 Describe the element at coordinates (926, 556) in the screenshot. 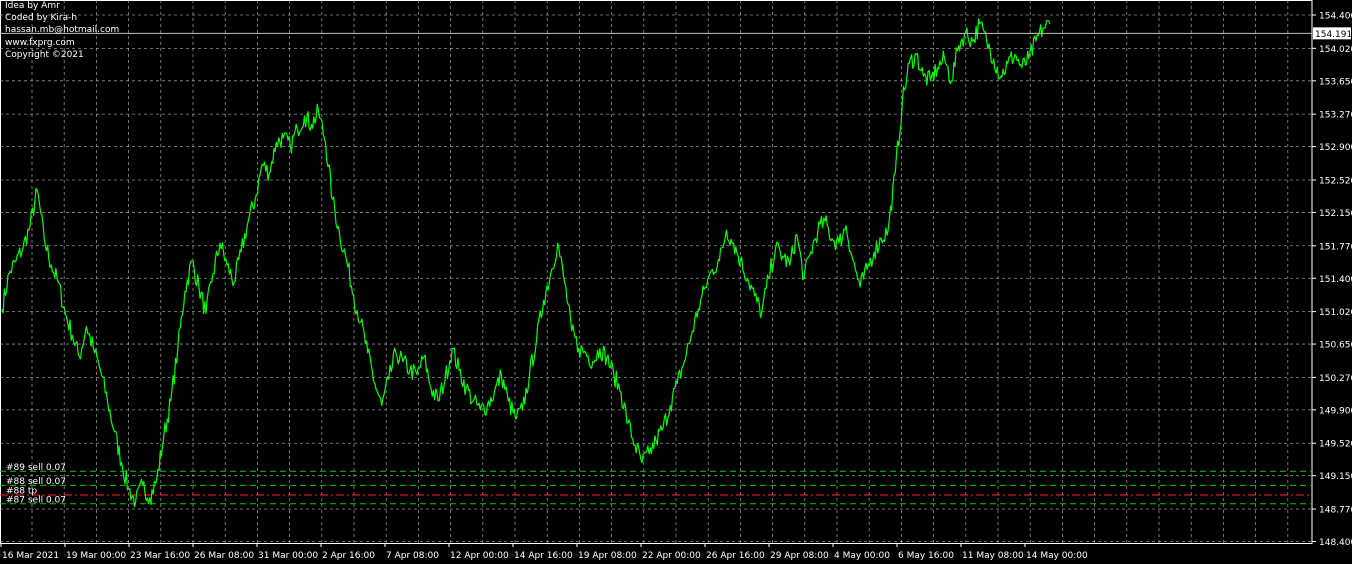

I see `x-tick-label: 6 May 16:00` at that location.